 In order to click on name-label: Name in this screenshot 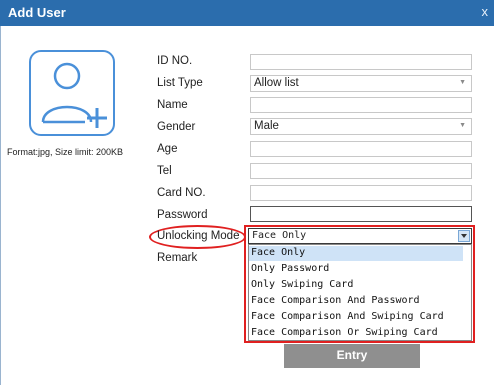, I will do `click(172, 105)`.